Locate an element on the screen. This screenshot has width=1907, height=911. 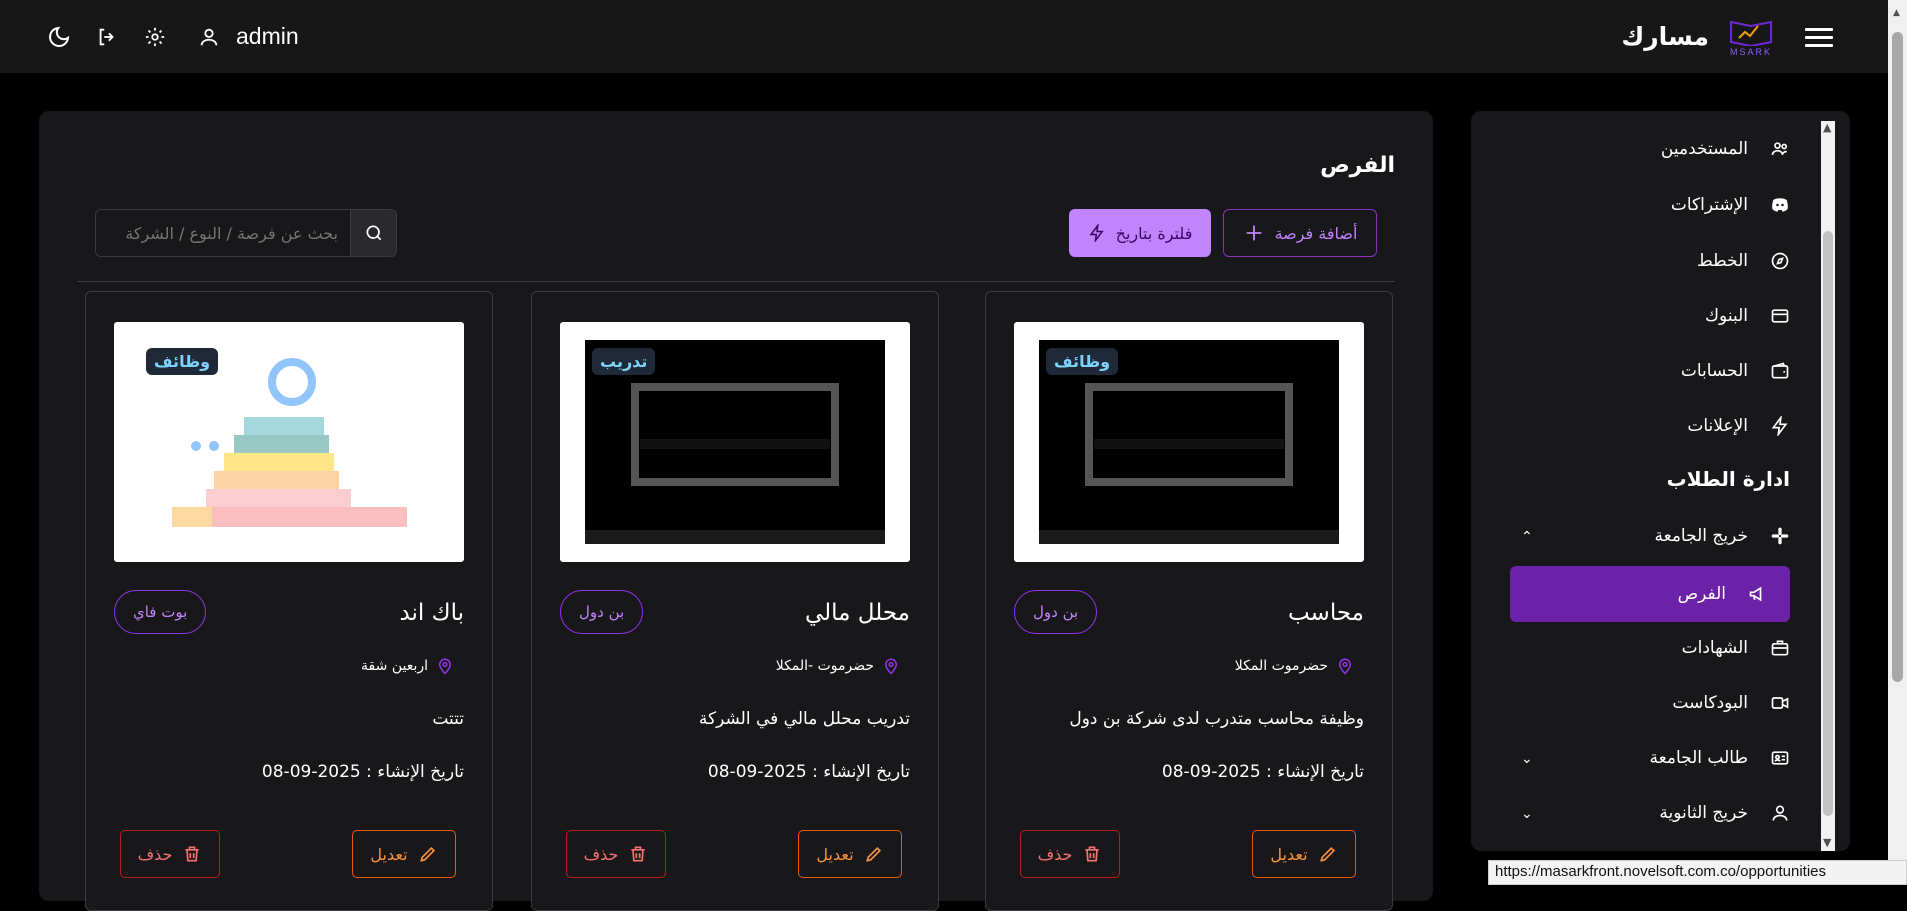
top-bar: admin مسارك MSARK is located at coordinates (944, 36).